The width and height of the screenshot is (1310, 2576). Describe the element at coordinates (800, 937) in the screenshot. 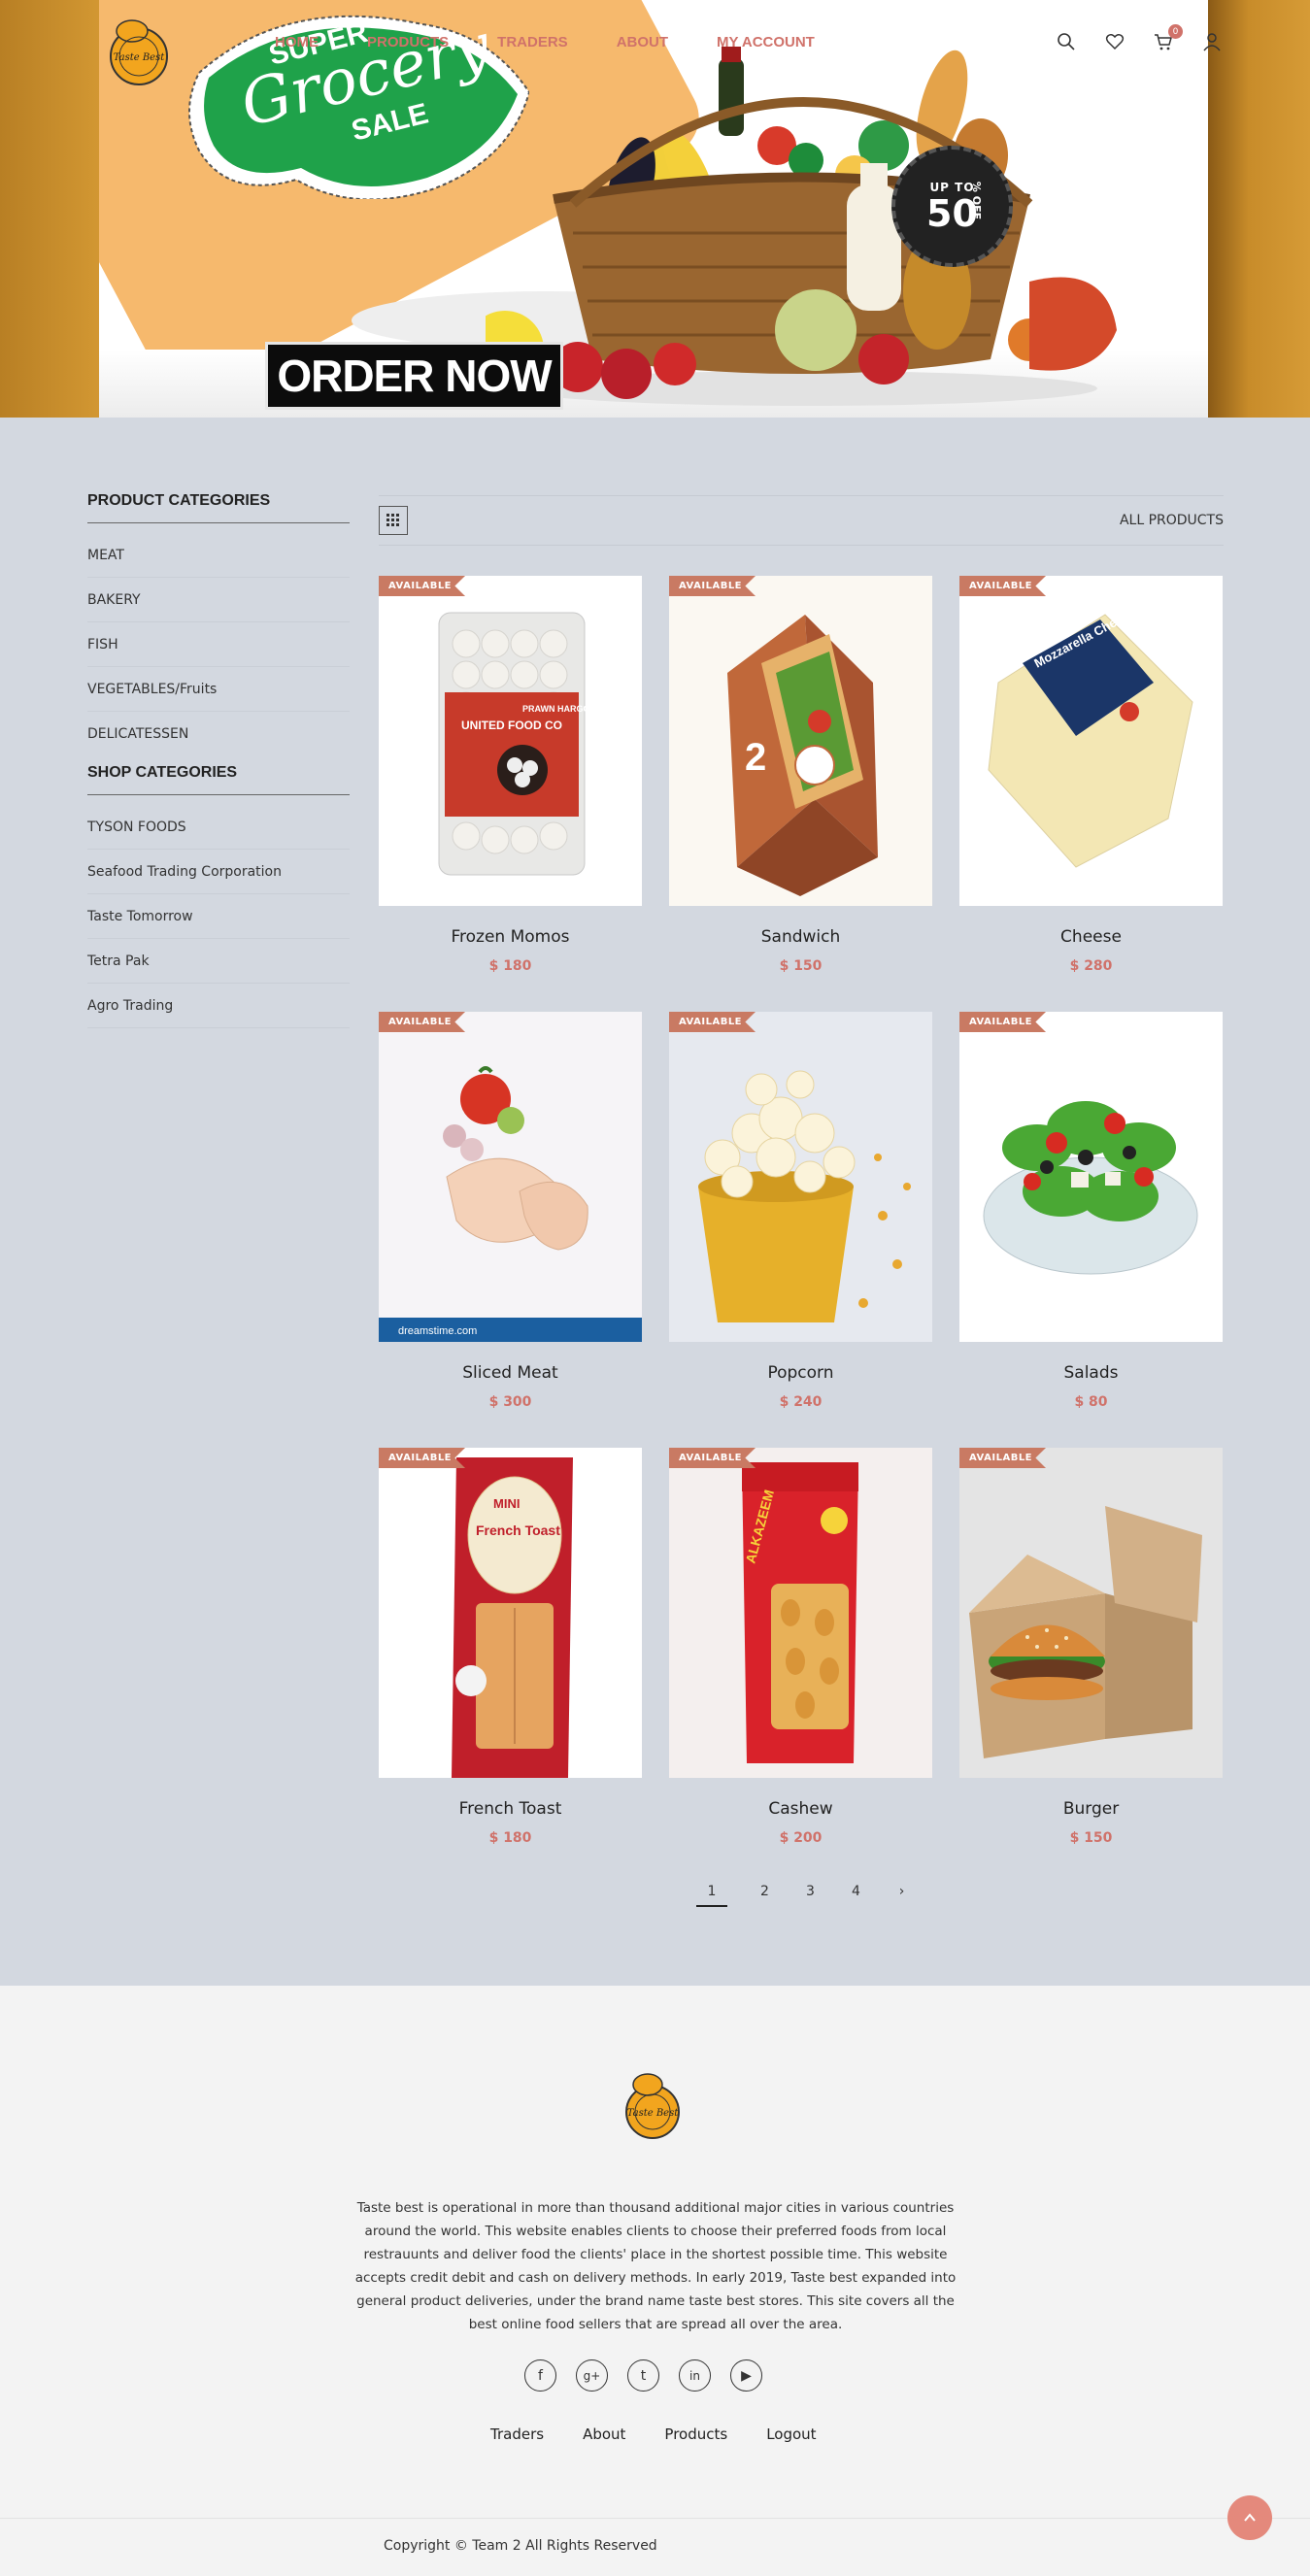

I see `product-name: Sandwich` at that location.